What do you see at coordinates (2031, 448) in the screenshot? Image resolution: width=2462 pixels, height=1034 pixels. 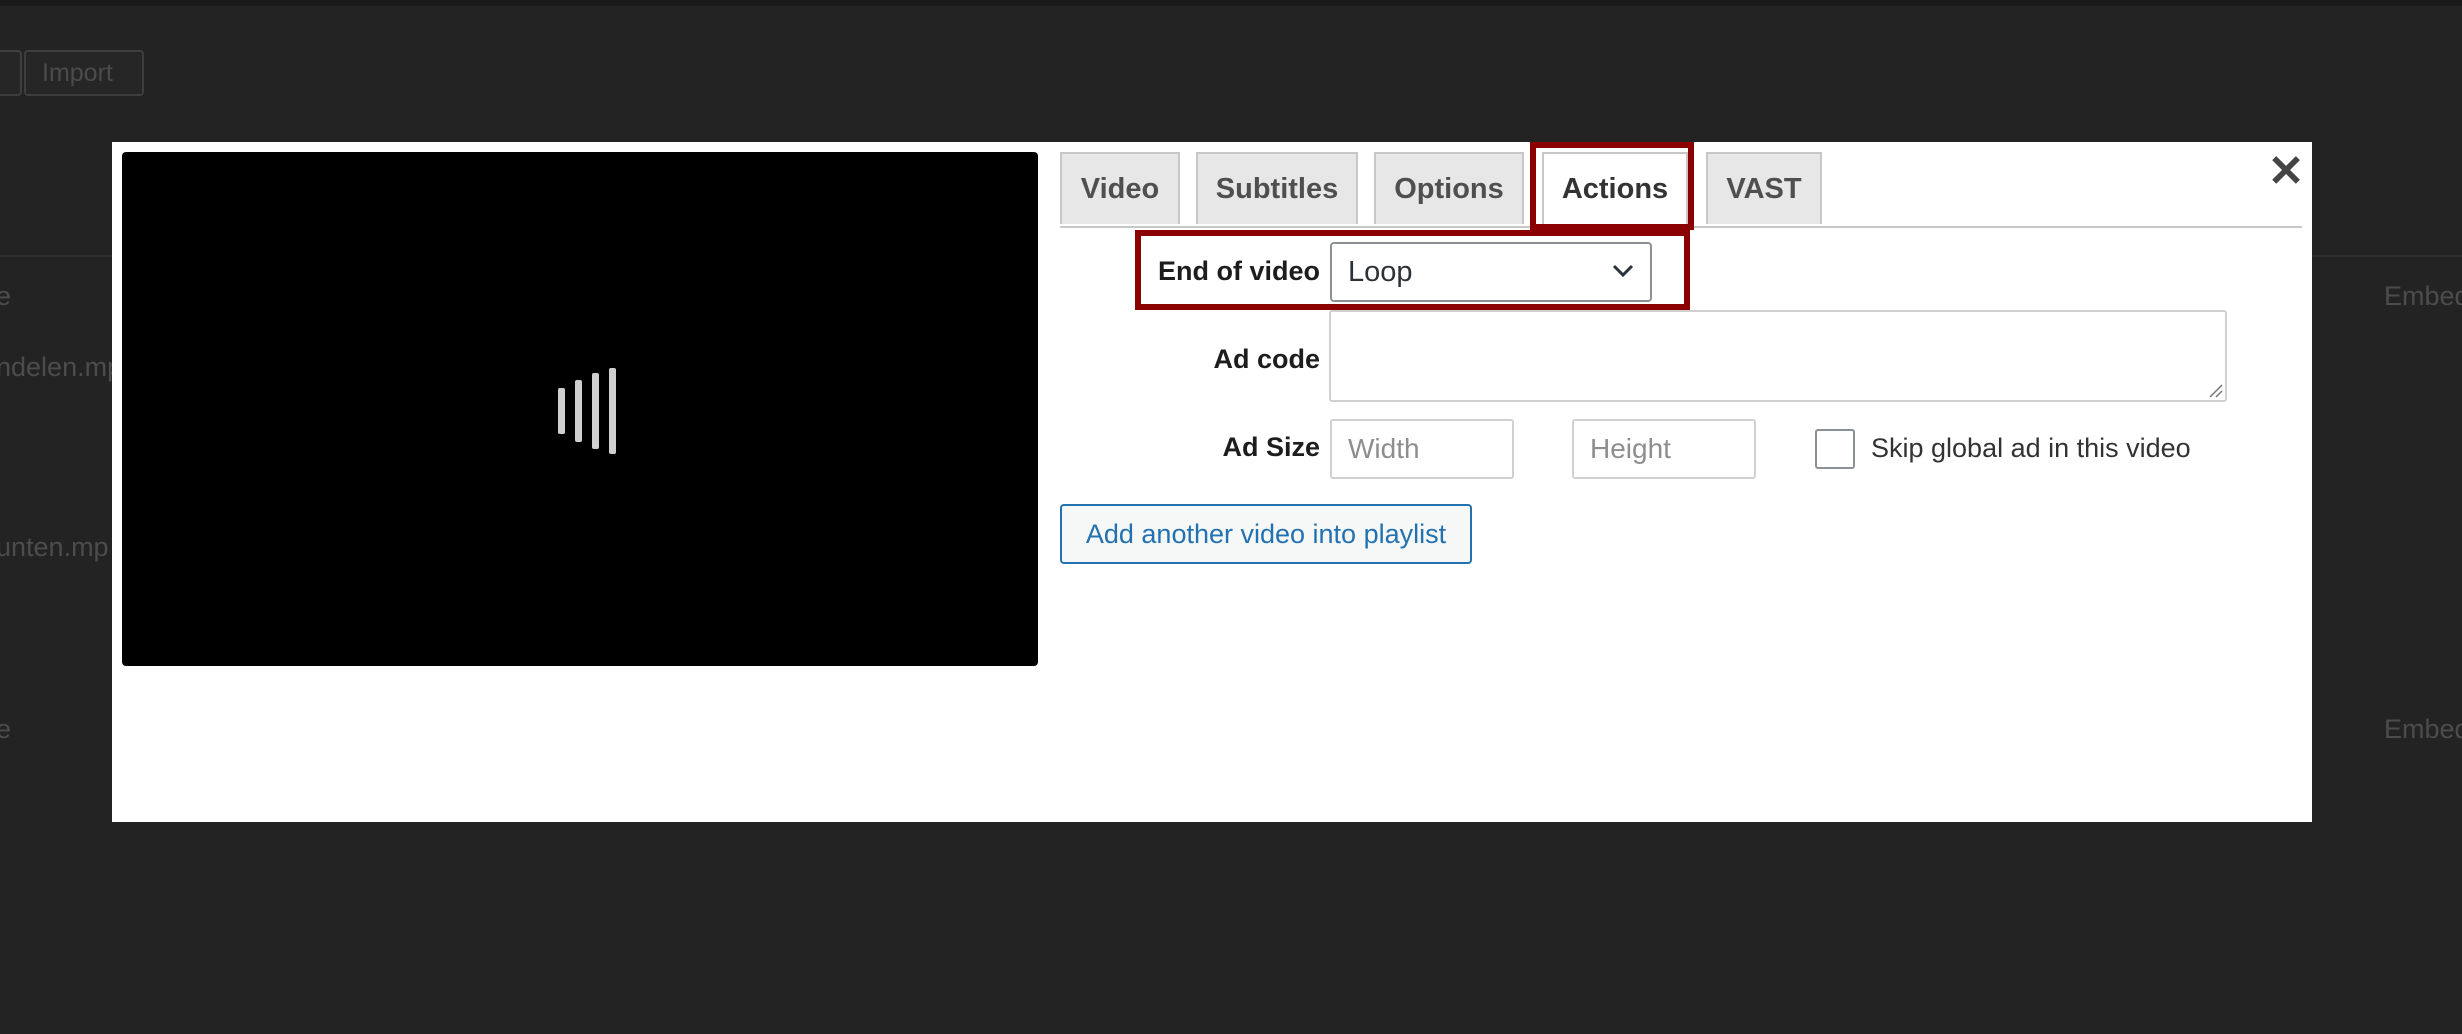 I see `skip-global-ad-label: Skip global ad in this video` at bounding box center [2031, 448].